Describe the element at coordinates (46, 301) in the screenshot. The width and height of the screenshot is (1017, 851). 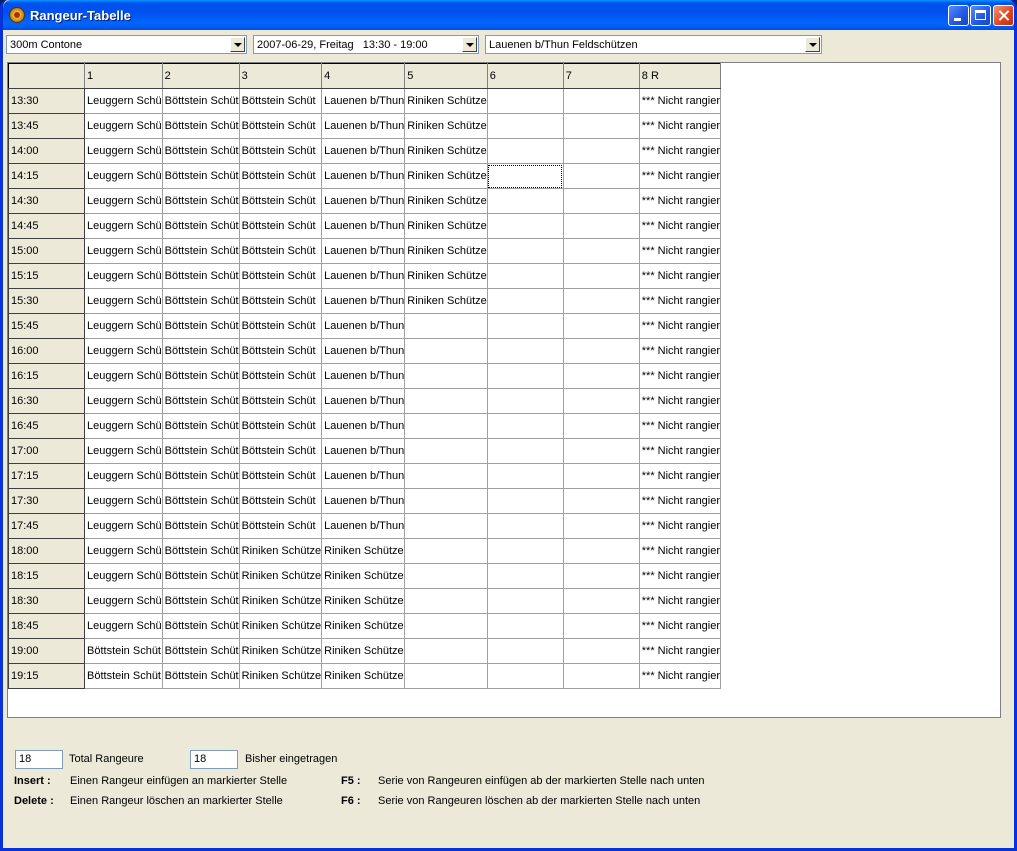
I see `row-time-header: 15:30` at that location.